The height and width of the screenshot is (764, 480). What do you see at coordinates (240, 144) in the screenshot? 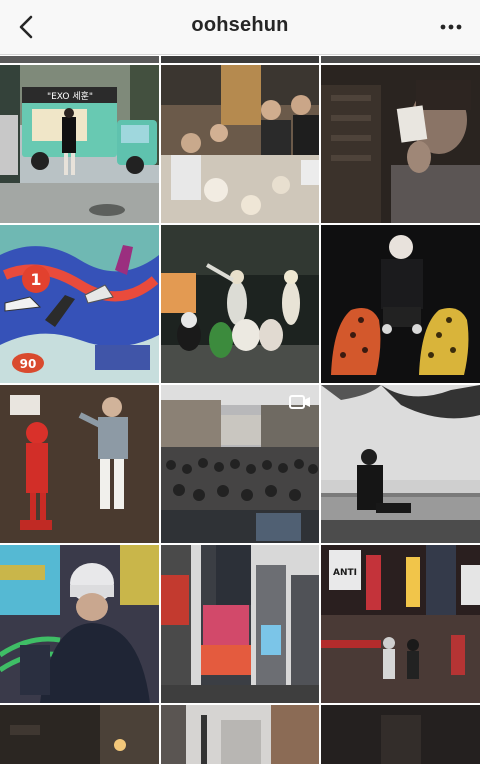
I see `photo-tile-restaurant-group` at bounding box center [240, 144].